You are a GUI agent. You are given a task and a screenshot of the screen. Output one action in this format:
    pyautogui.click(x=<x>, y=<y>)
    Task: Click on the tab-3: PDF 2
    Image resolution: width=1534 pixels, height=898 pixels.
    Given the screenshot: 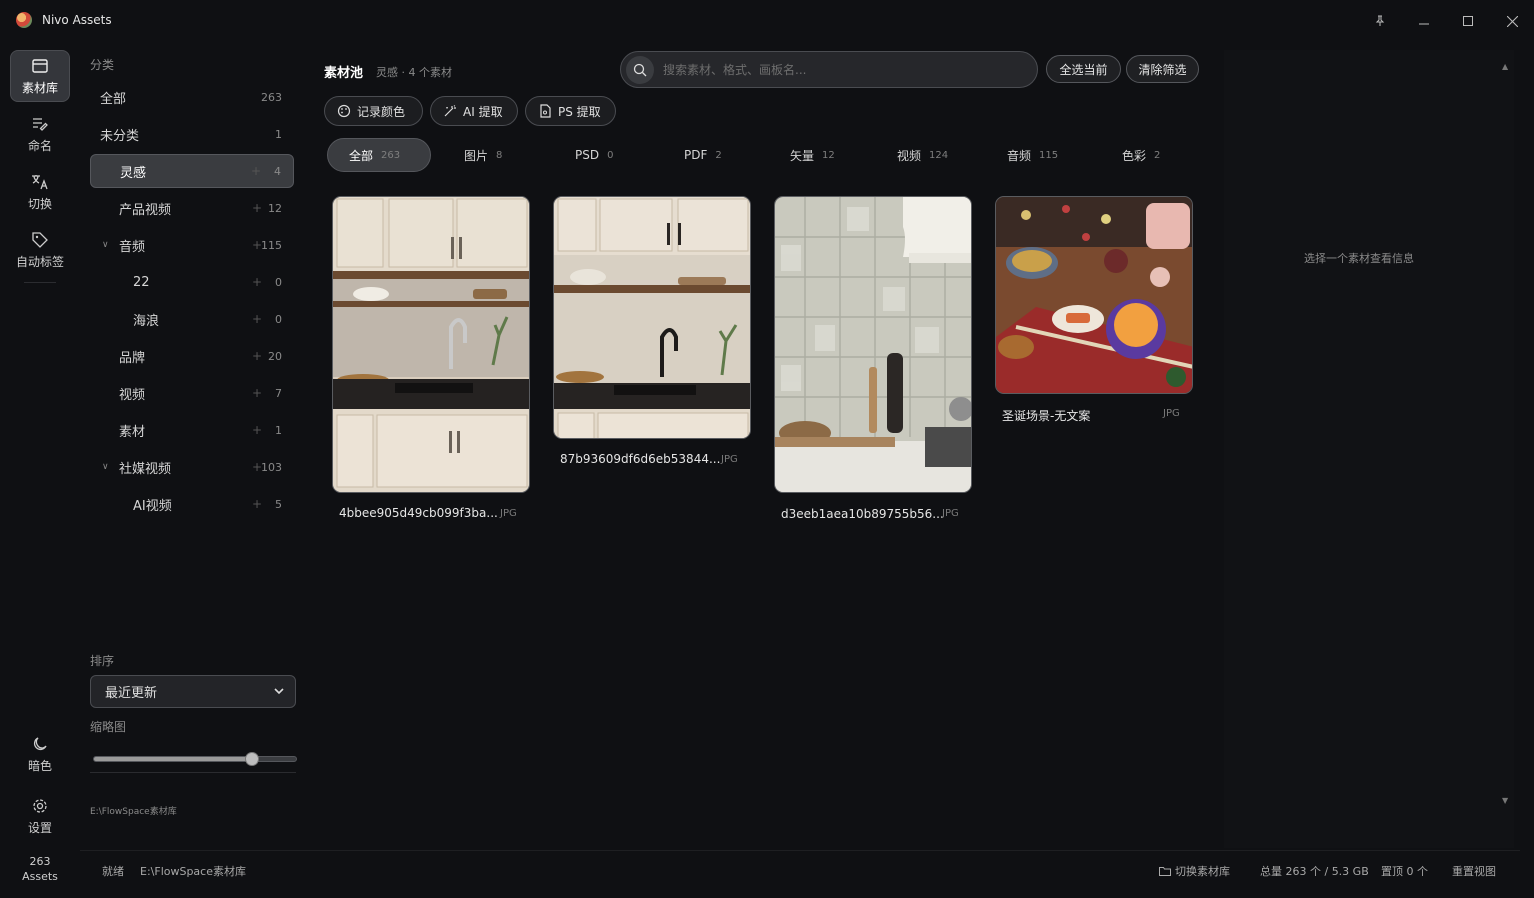 What is the action you would take?
    pyautogui.click(x=703, y=155)
    